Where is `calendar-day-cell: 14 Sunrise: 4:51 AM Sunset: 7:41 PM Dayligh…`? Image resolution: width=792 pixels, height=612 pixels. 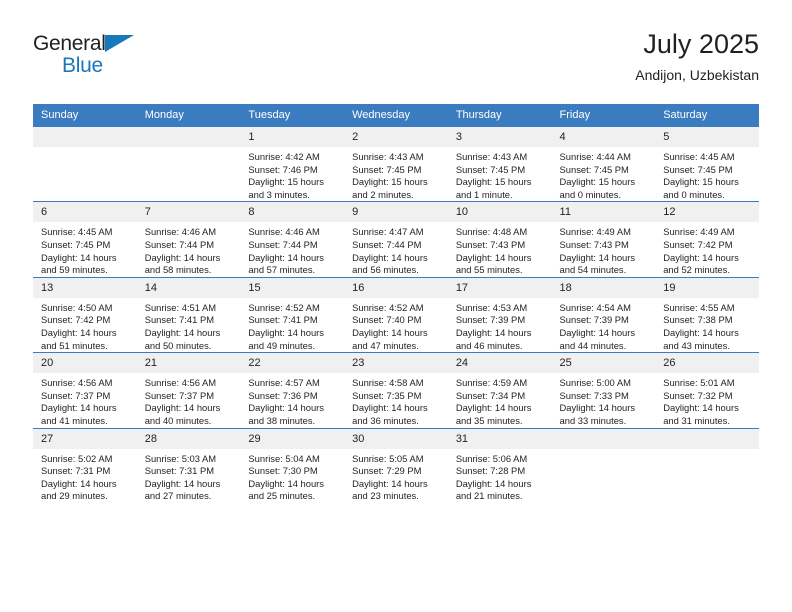 calendar-day-cell: 14 Sunrise: 4:51 AM Sunset: 7:41 PM Dayligh… is located at coordinates (188, 314).